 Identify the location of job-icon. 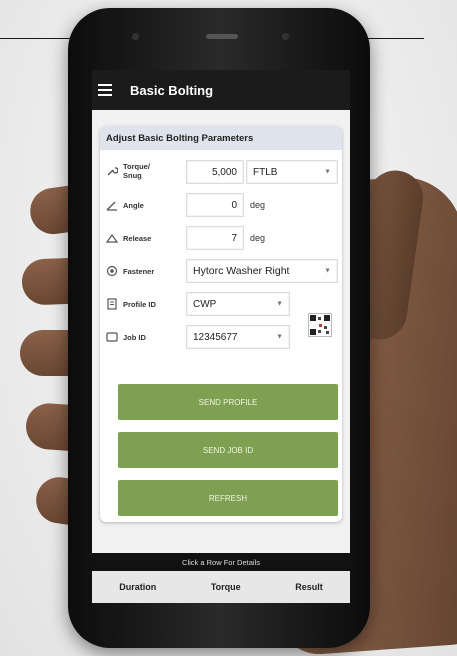
(112, 337).